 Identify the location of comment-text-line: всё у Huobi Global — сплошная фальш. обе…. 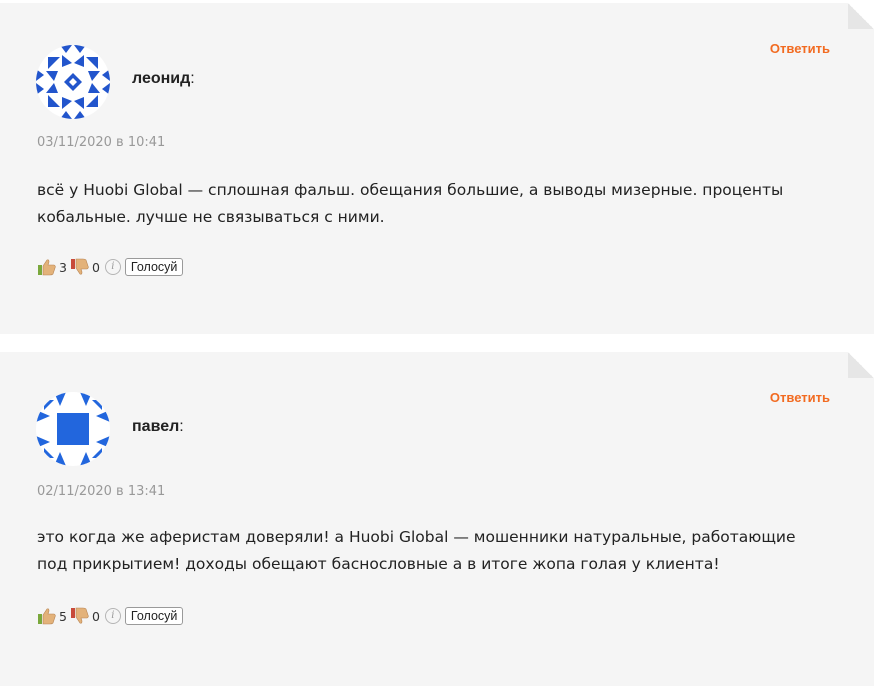
(410, 190).